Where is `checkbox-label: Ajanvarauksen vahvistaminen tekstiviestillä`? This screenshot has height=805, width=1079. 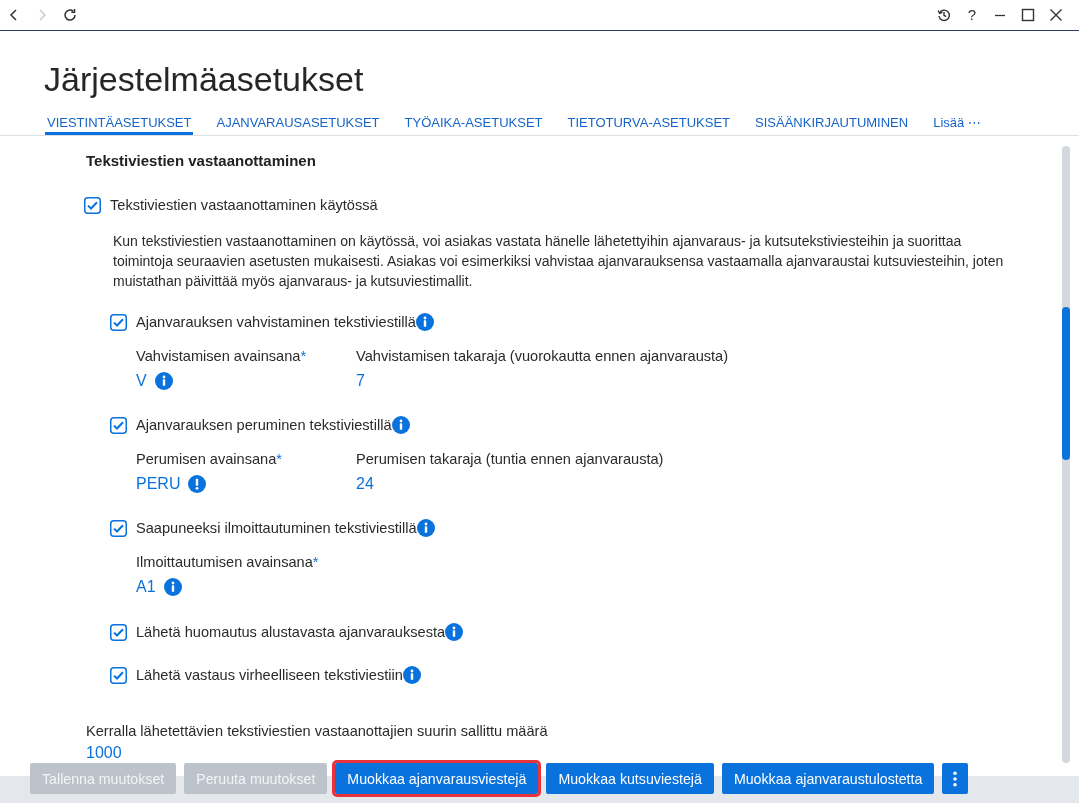 checkbox-label: Ajanvarauksen vahvistaminen tekstiviestillä is located at coordinates (276, 322).